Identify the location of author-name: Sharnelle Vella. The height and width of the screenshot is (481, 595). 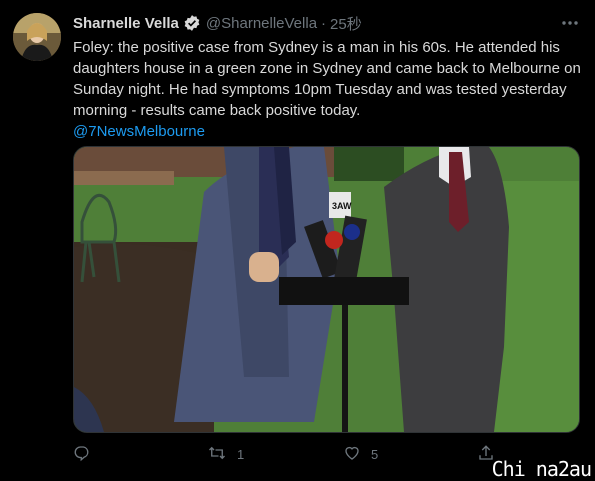
(126, 23).